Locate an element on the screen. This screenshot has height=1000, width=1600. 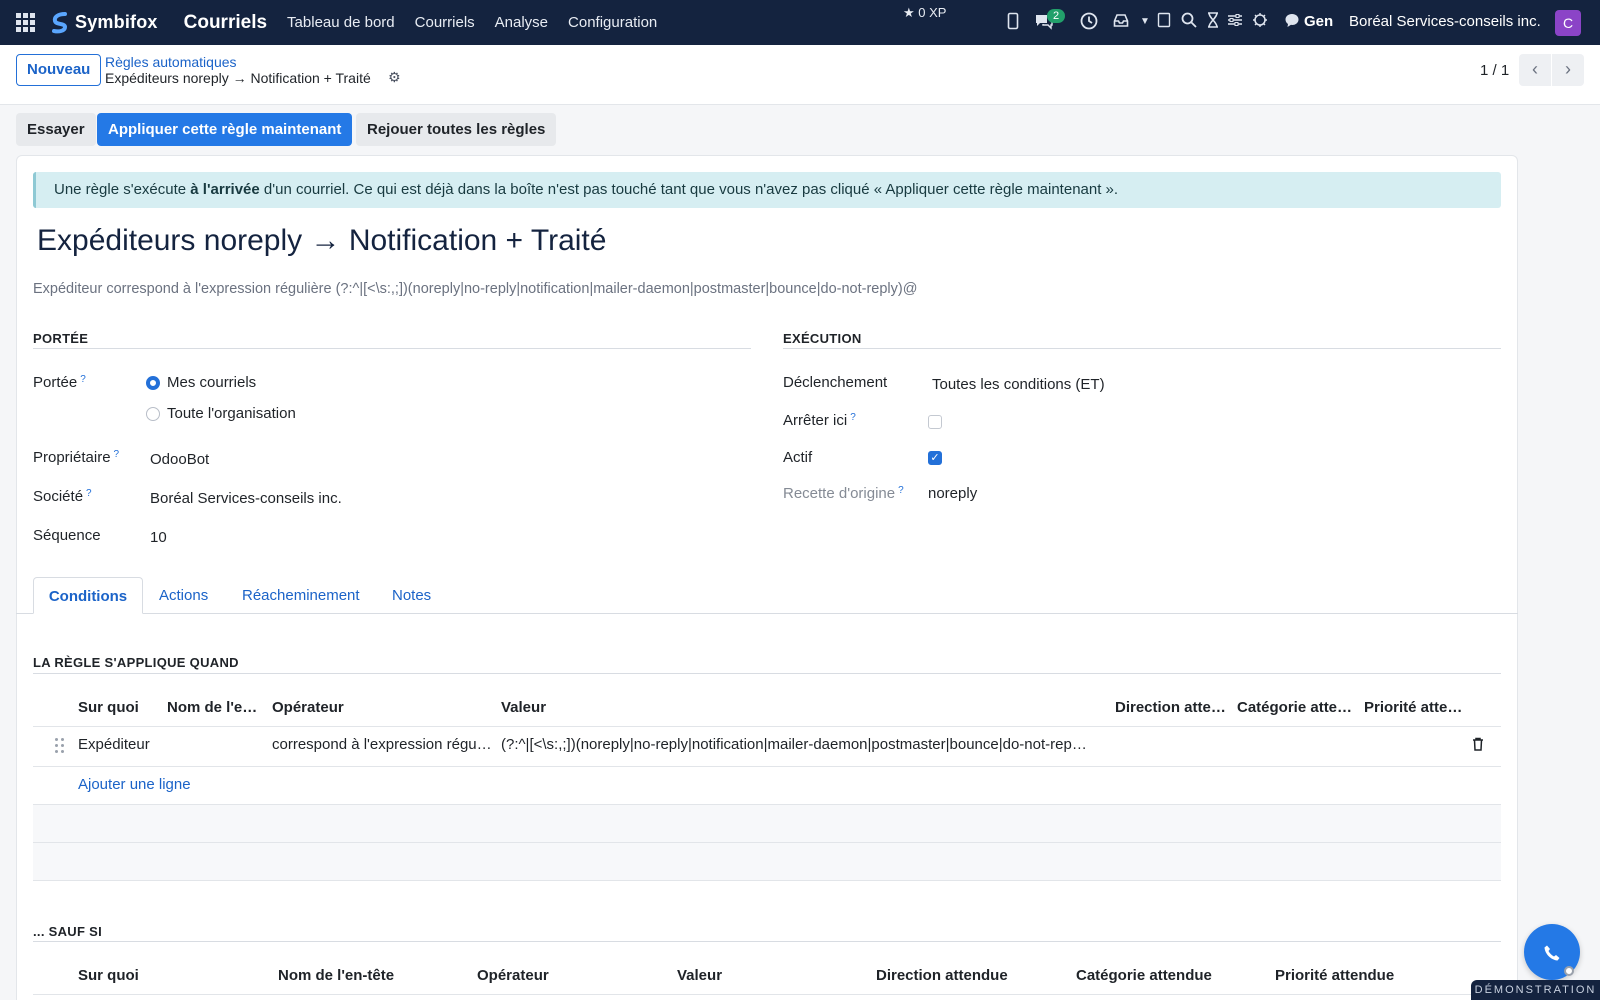
phone-icon is located at coordinates (1552, 953).